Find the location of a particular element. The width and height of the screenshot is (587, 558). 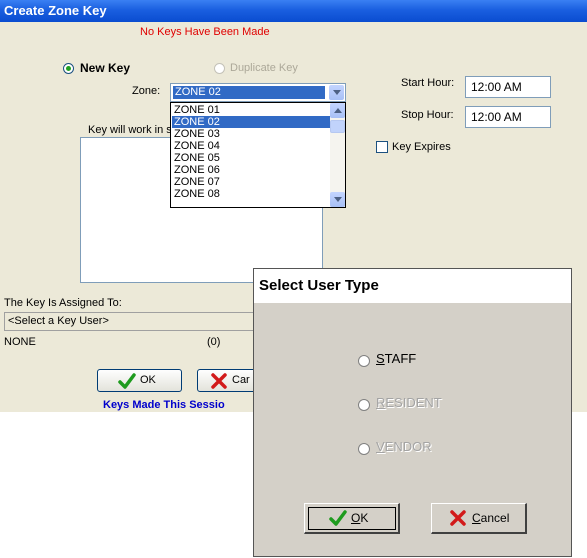

dialog-cancel-button: Cancel is located at coordinates (479, 518).